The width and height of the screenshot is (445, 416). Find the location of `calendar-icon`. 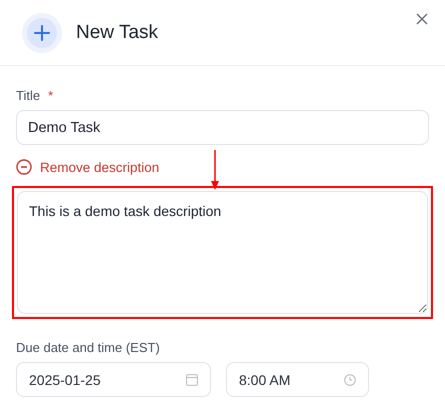

calendar-icon is located at coordinates (192, 380).